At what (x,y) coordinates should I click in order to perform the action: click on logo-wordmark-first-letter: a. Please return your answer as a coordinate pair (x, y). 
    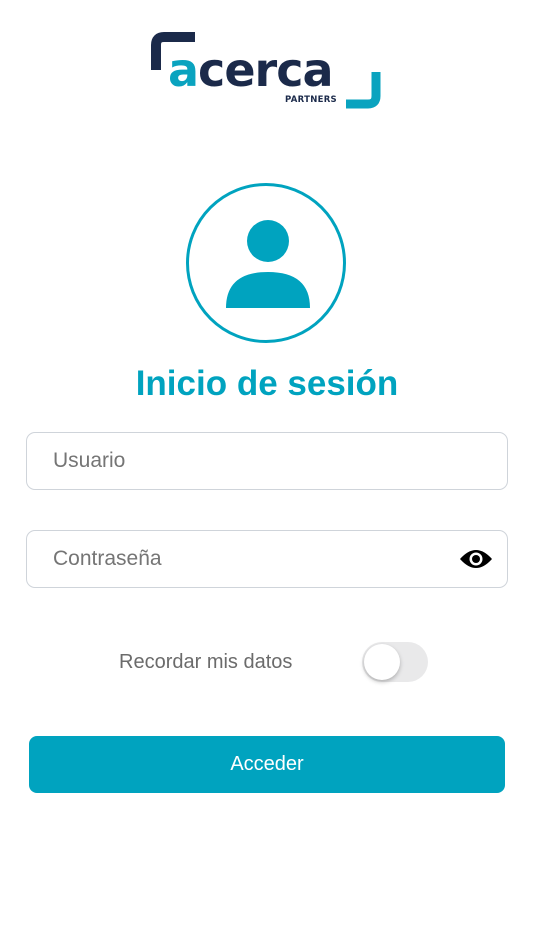
    Looking at the image, I should click on (183, 70).